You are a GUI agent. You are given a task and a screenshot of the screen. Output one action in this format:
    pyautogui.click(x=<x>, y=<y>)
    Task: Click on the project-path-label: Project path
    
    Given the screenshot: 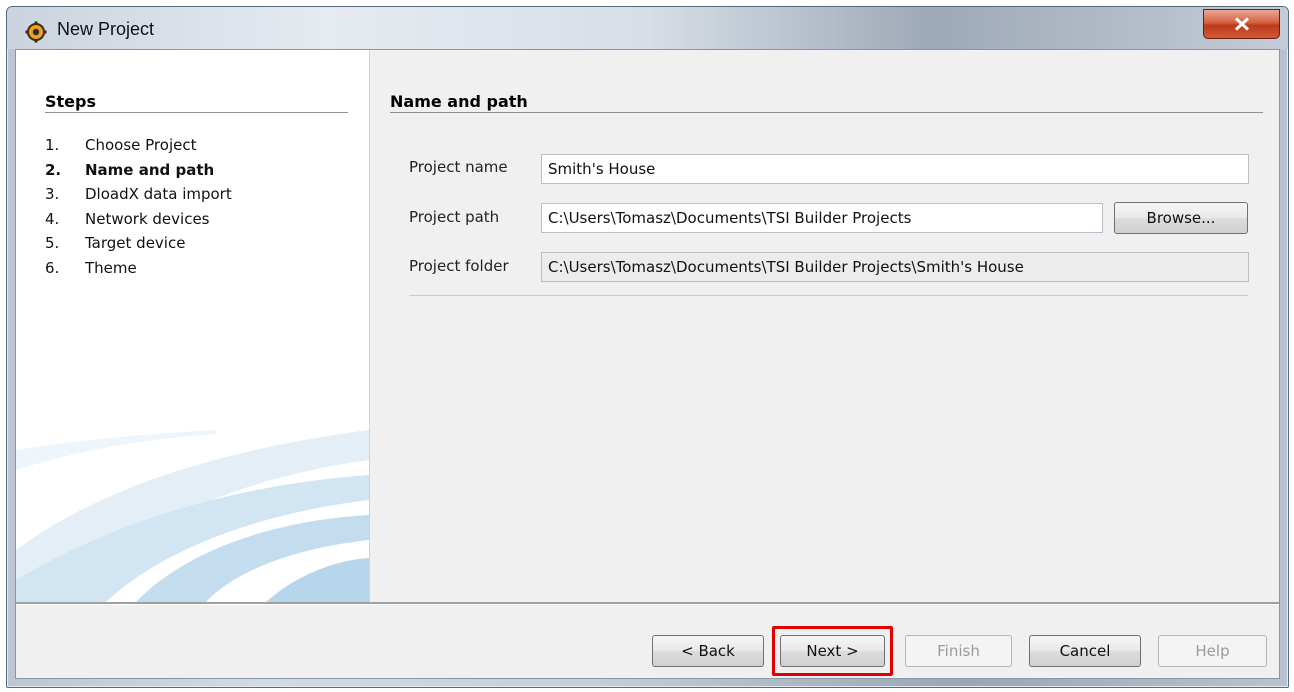 What is the action you would take?
    pyautogui.click(x=454, y=217)
    